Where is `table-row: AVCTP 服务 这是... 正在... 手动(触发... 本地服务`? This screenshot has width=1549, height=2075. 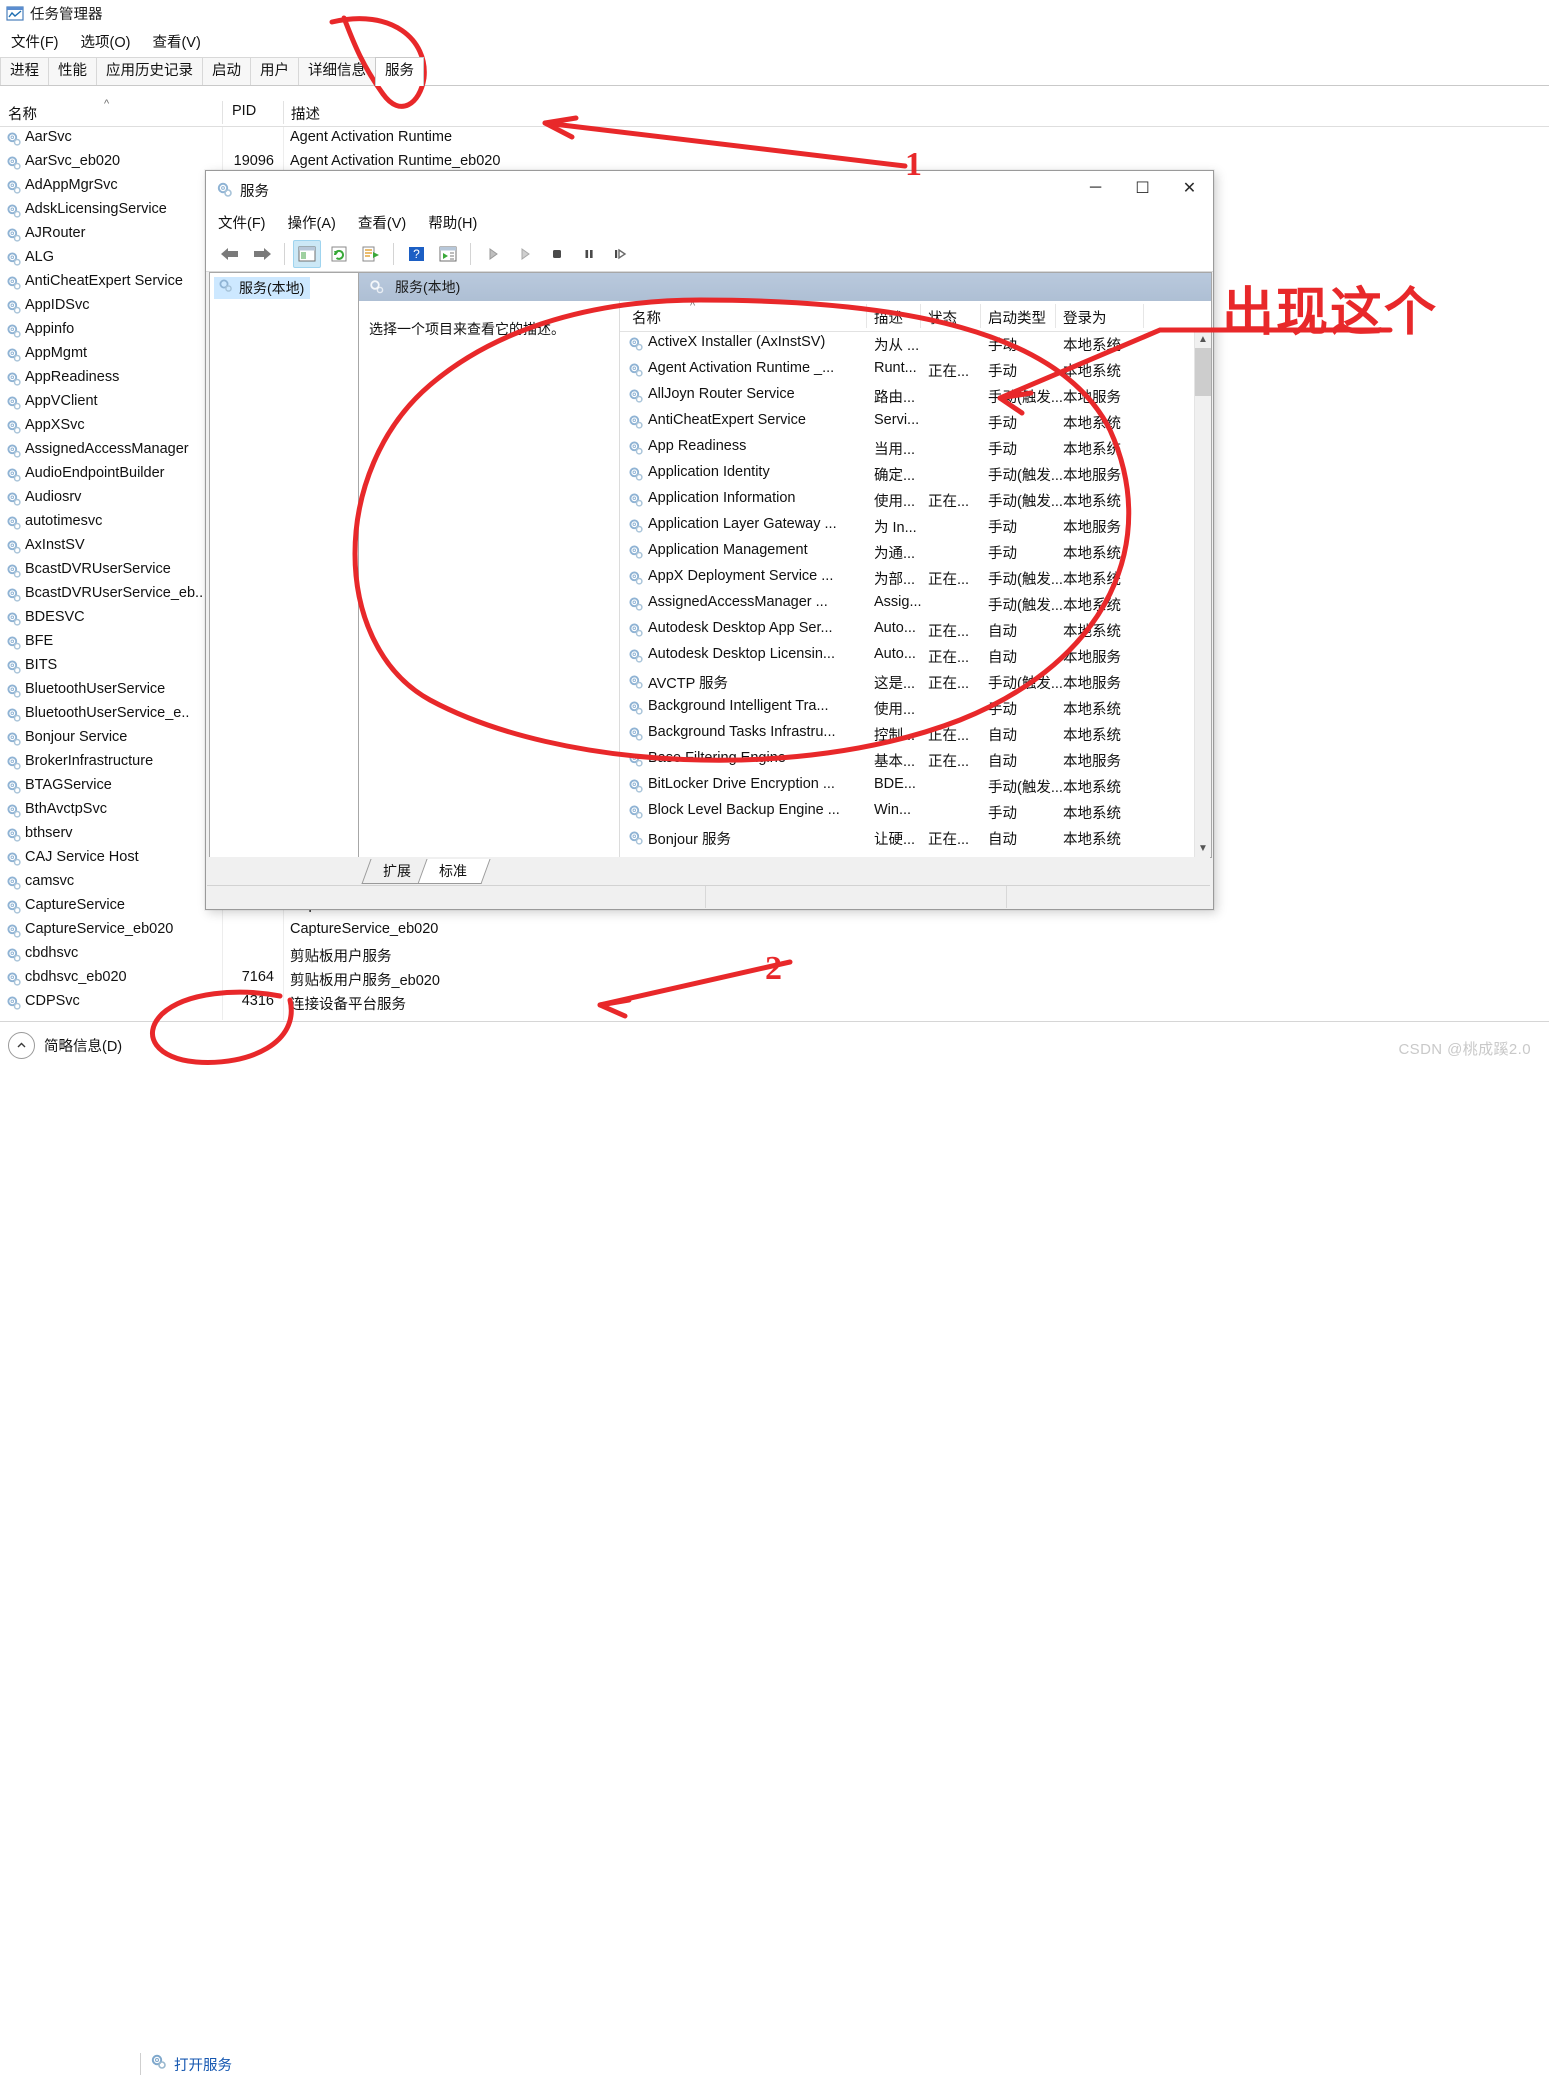 table-row: AVCTP 服务 这是... 正在... 手动(触发... 本地服务 is located at coordinates (907, 682).